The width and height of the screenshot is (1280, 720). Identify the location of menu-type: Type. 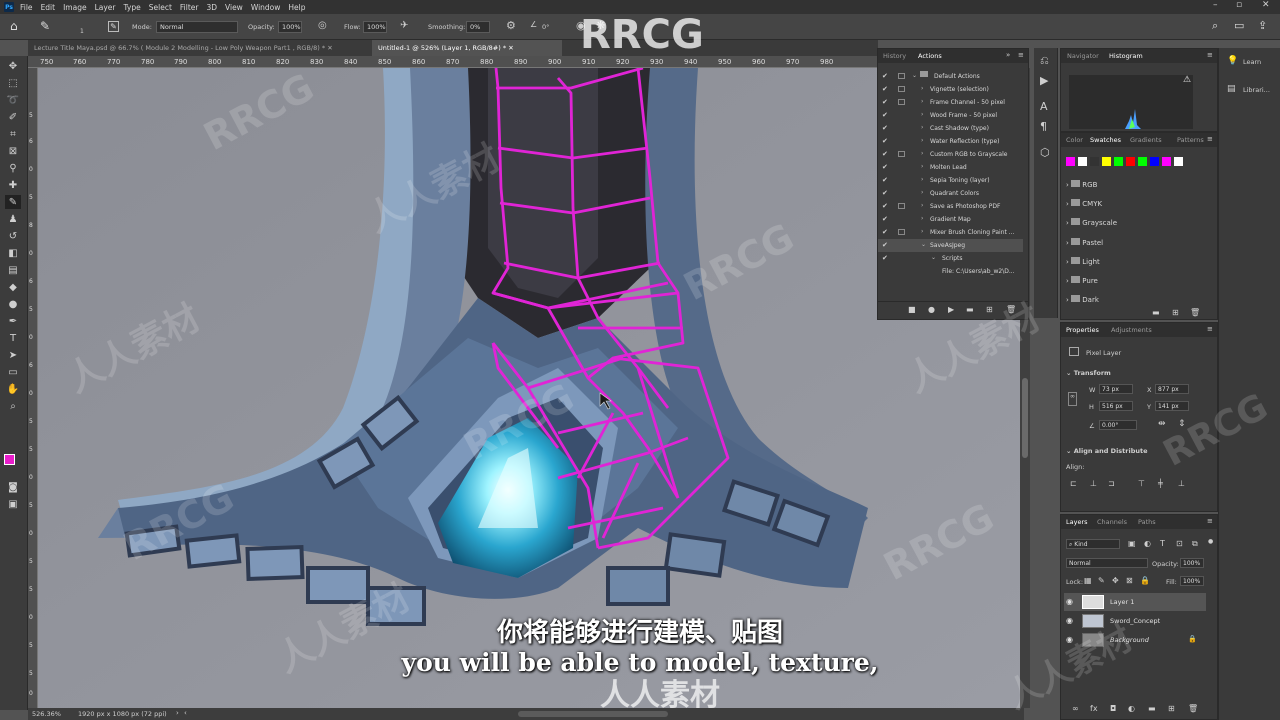
(132, 7).